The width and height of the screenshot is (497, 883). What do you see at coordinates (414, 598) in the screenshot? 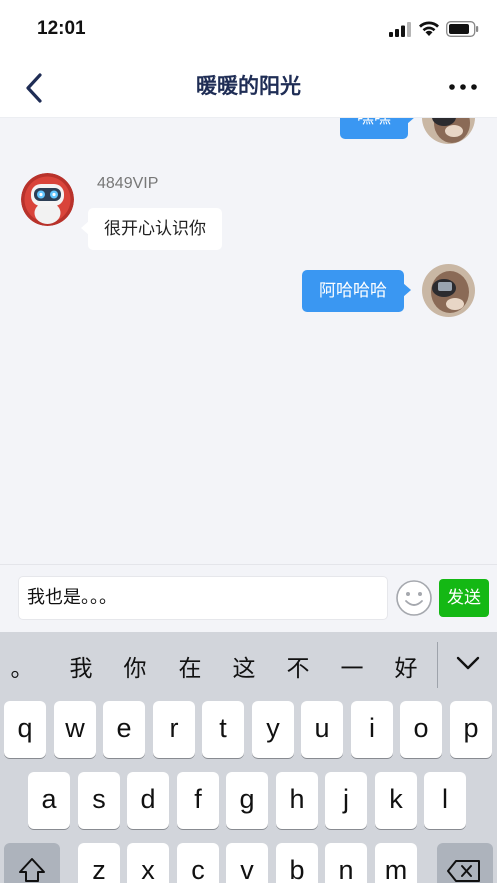
I see `emoji-face-icon` at bounding box center [414, 598].